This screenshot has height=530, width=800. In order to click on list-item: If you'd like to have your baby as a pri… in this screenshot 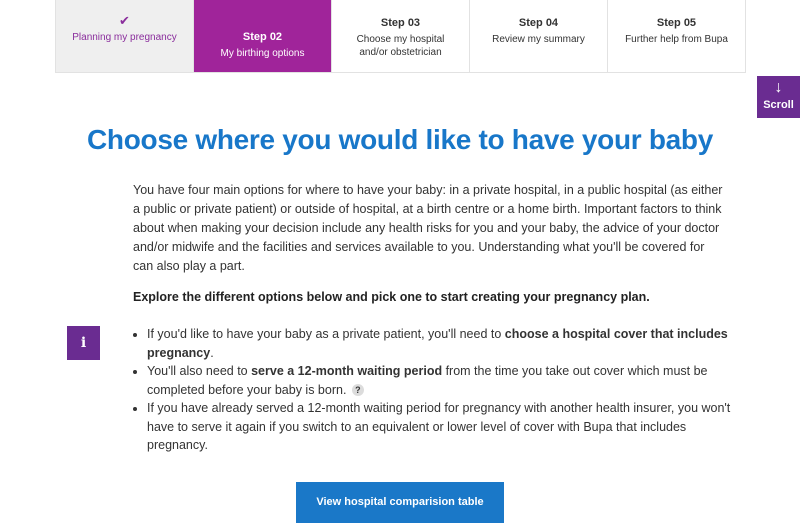, I will do `click(447, 343)`.